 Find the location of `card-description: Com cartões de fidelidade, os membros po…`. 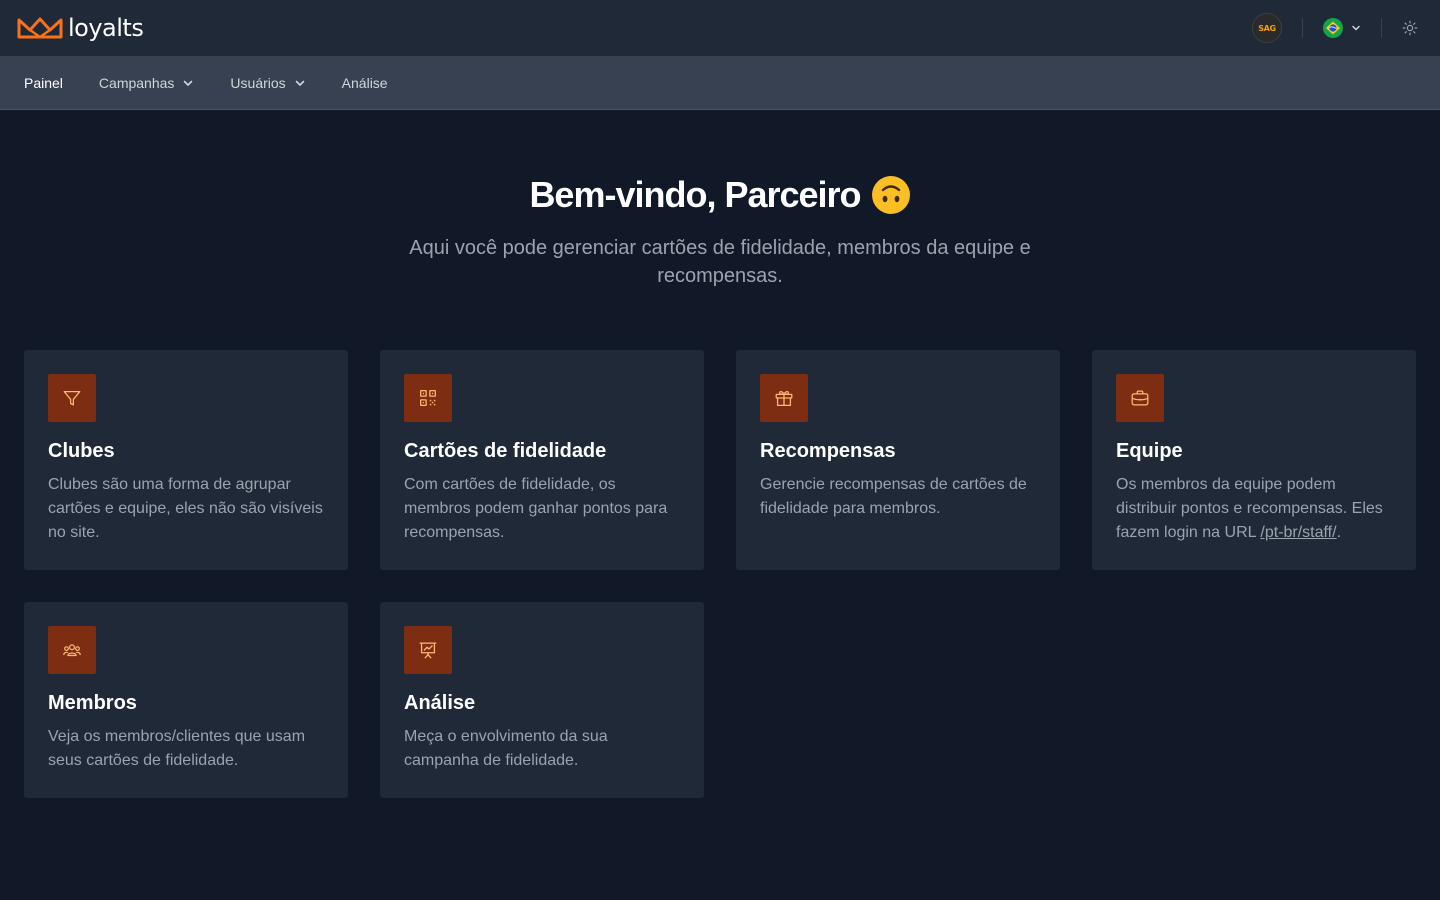

card-description: Com cartões de fidelidade, os membros po… is located at coordinates (536, 508).